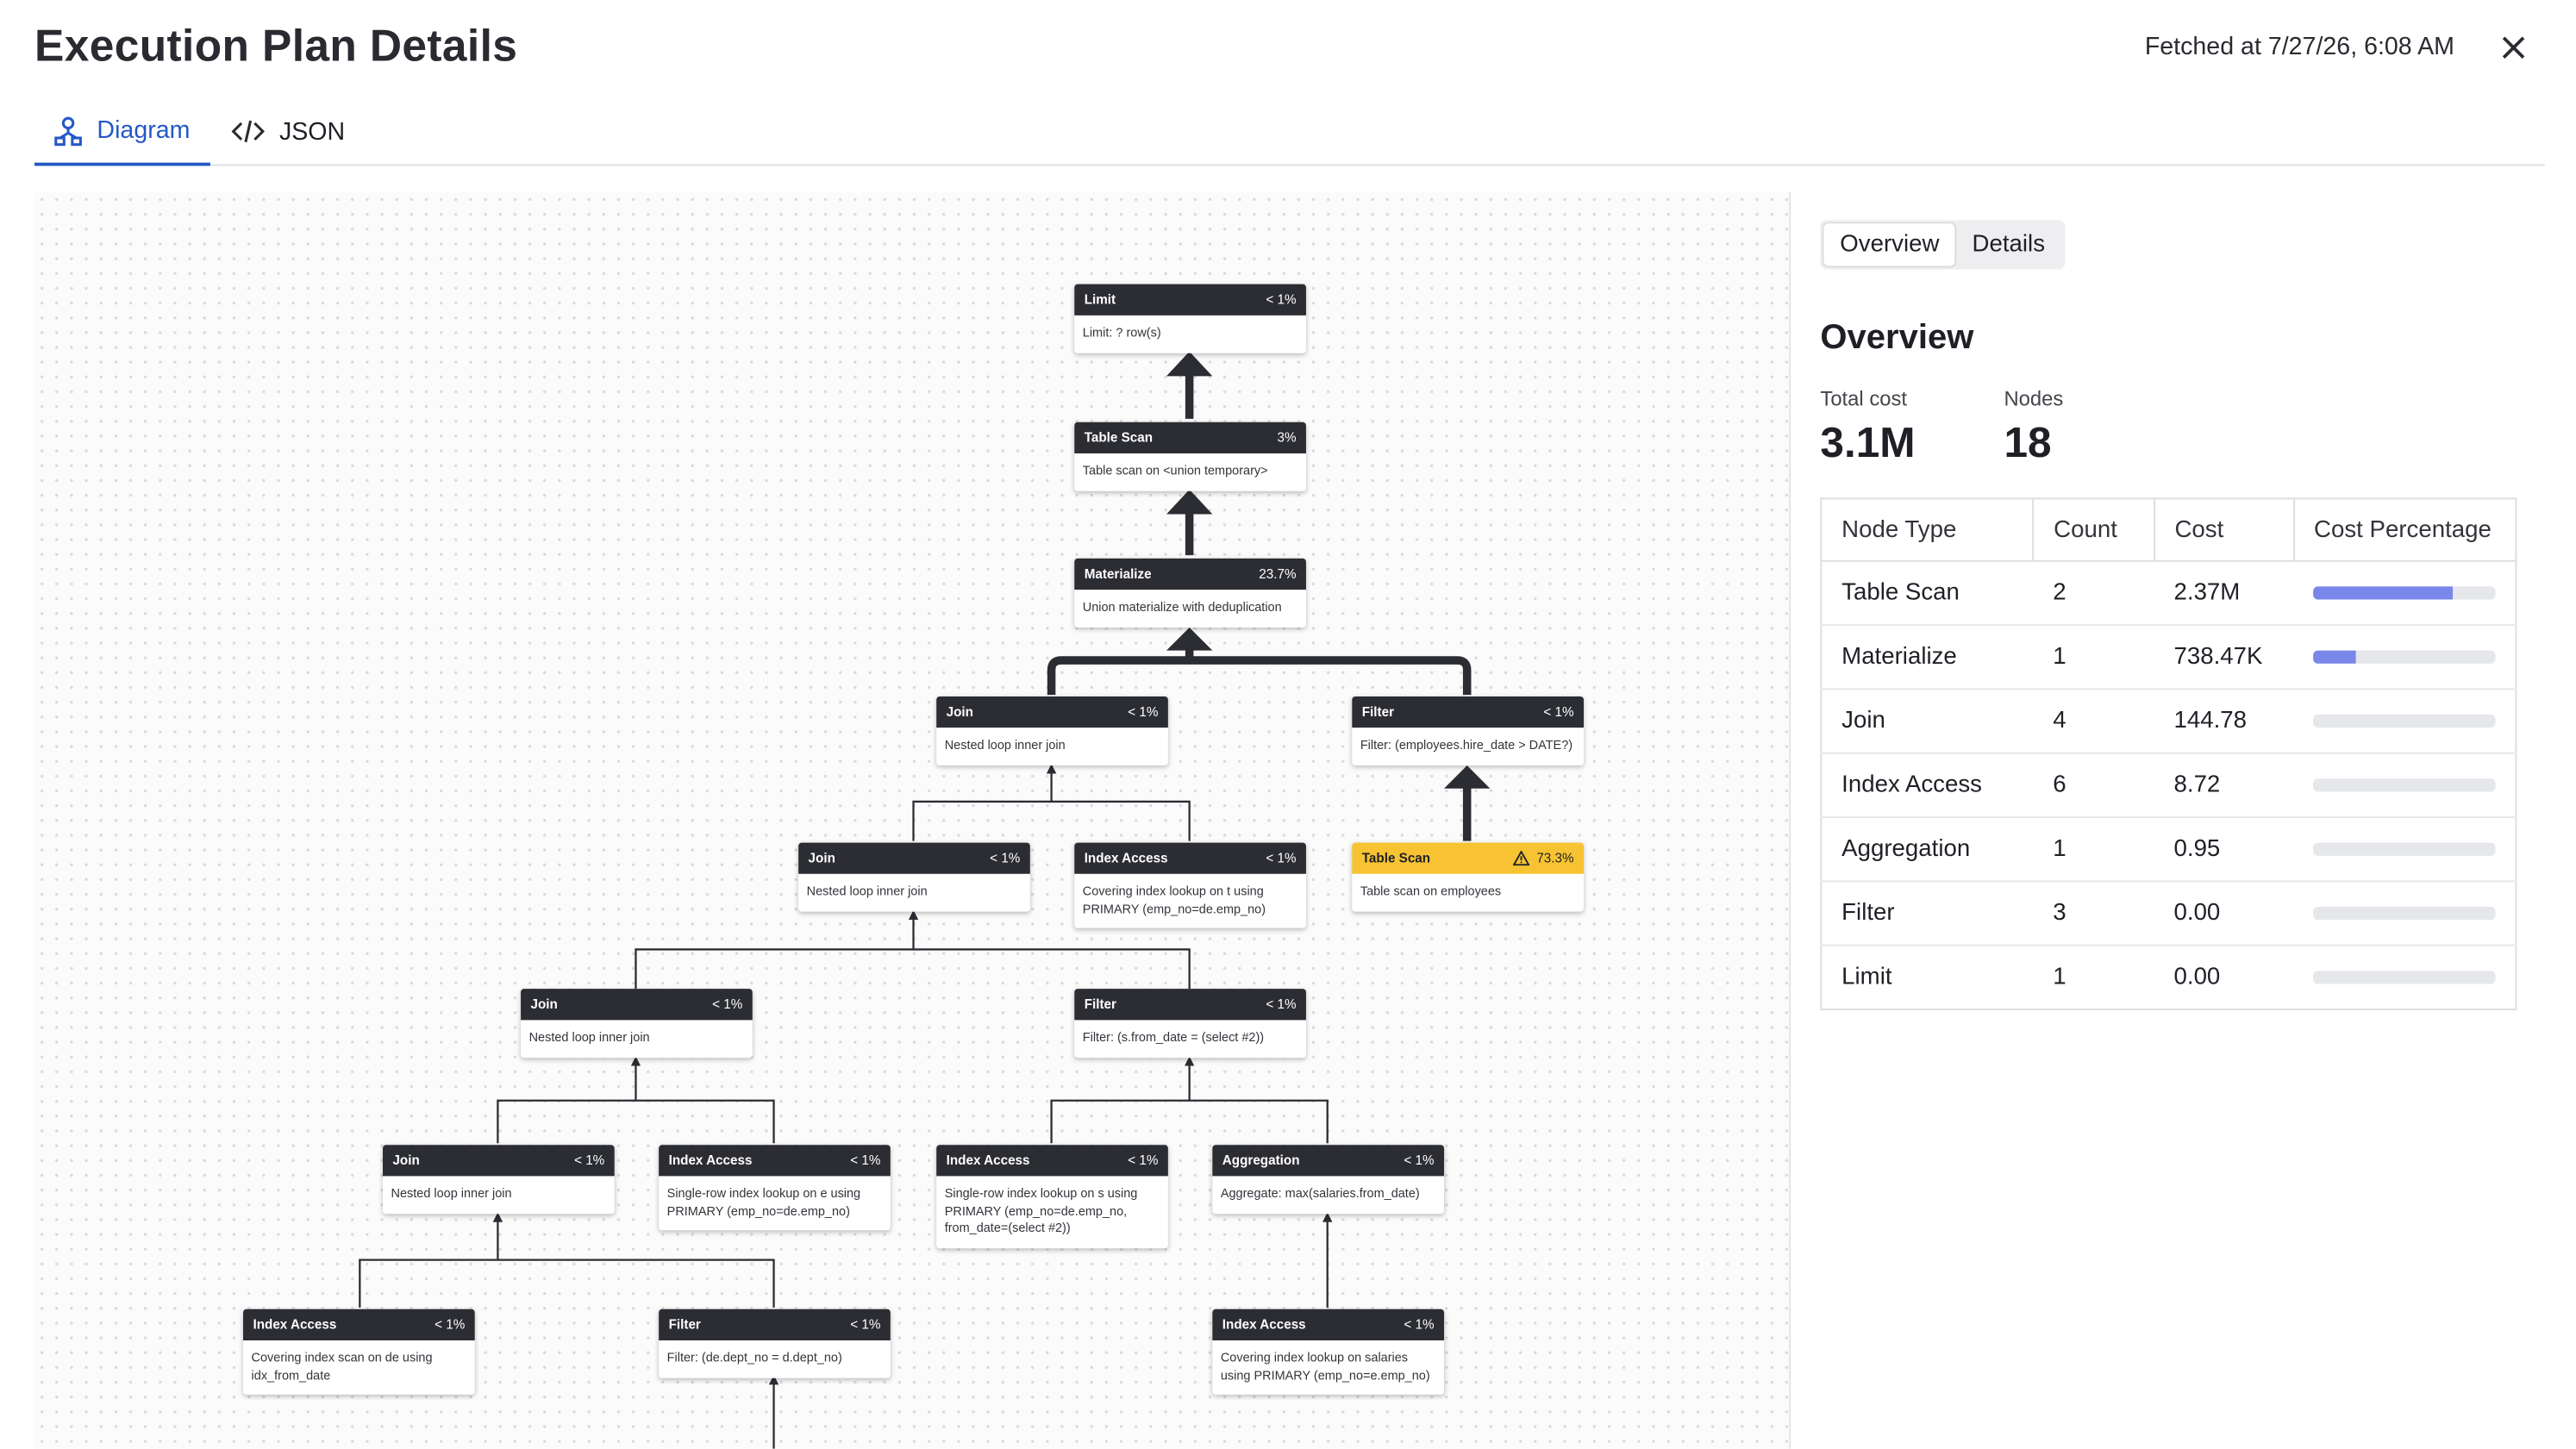 This screenshot has height=1449, width=2576. Describe the element at coordinates (2093, 913) in the screenshot. I see `cell-count: 3` at that location.